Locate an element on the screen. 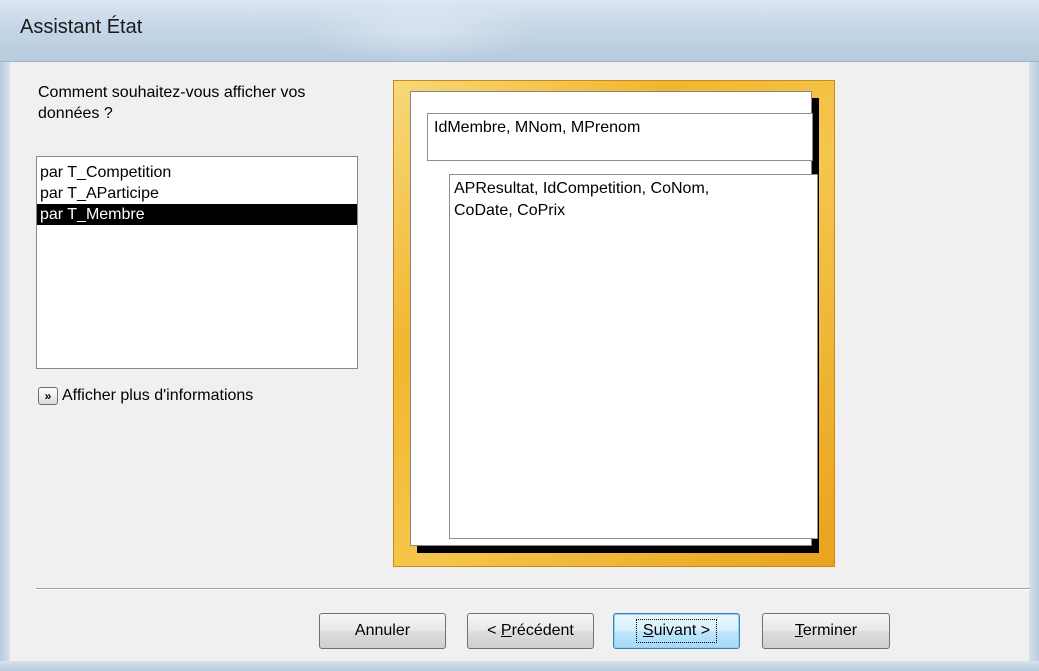 Image resolution: width=1039 pixels, height=671 pixels. group-fields-text: IdMembre, MNom, MPrenom is located at coordinates (537, 127).